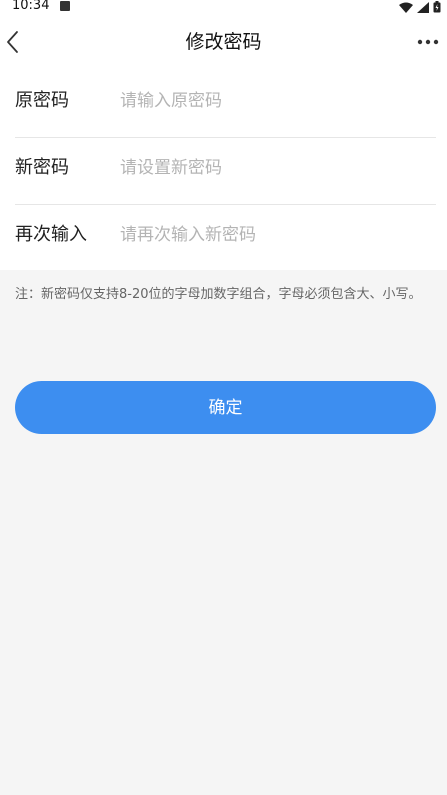 The height and width of the screenshot is (795, 447). What do you see at coordinates (223, 7) in the screenshot?
I see `status-bar: 10:34` at bounding box center [223, 7].